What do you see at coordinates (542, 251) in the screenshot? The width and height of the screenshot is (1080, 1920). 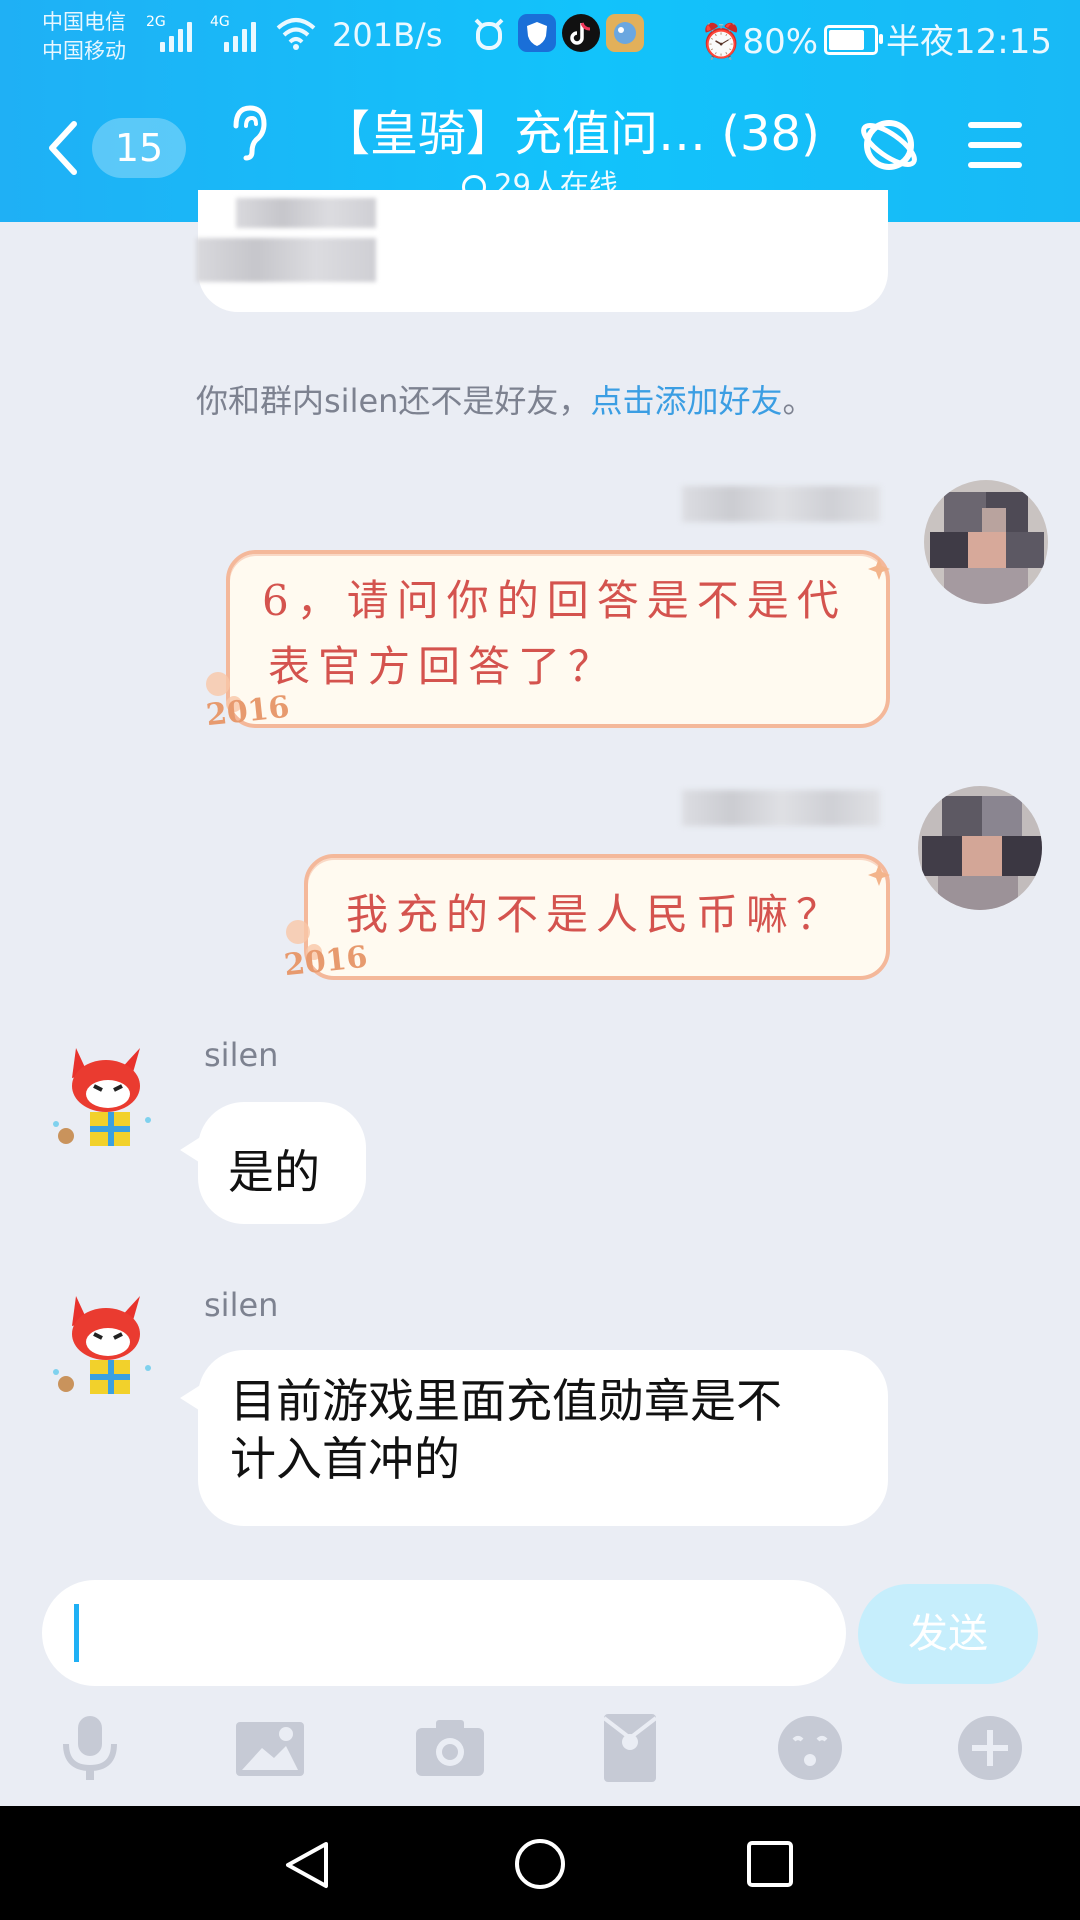 I see `message-bubble-partial` at bounding box center [542, 251].